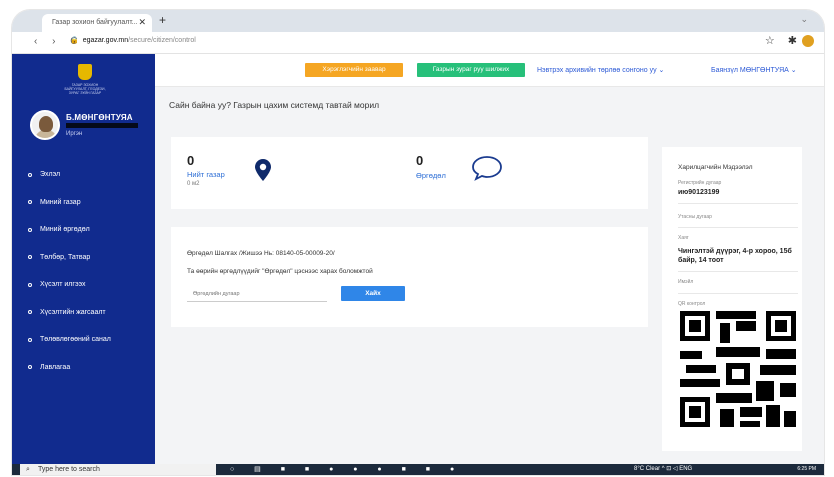 This screenshot has height=477, width=834. I want to click on sidebar-item-plan-proposal: Төлөвлөгөөний санал, so click(83, 340).